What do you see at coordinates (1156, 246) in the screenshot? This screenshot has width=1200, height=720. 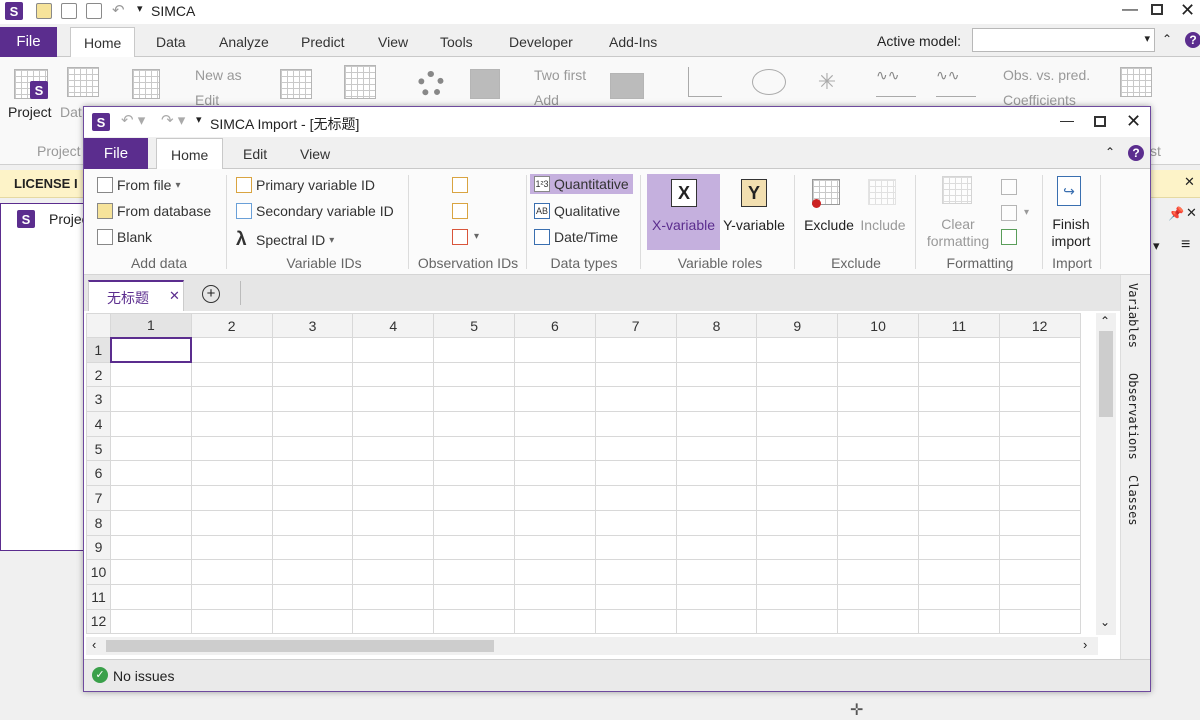 I see `panel-dropdown-icon: ▾` at bounding box center [1156, 246].